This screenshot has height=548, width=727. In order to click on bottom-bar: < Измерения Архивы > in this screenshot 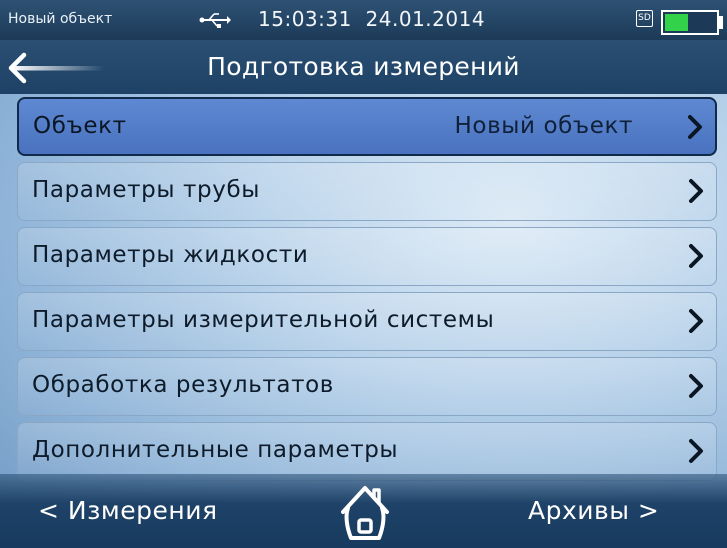, I will do `click(363, 511)`.